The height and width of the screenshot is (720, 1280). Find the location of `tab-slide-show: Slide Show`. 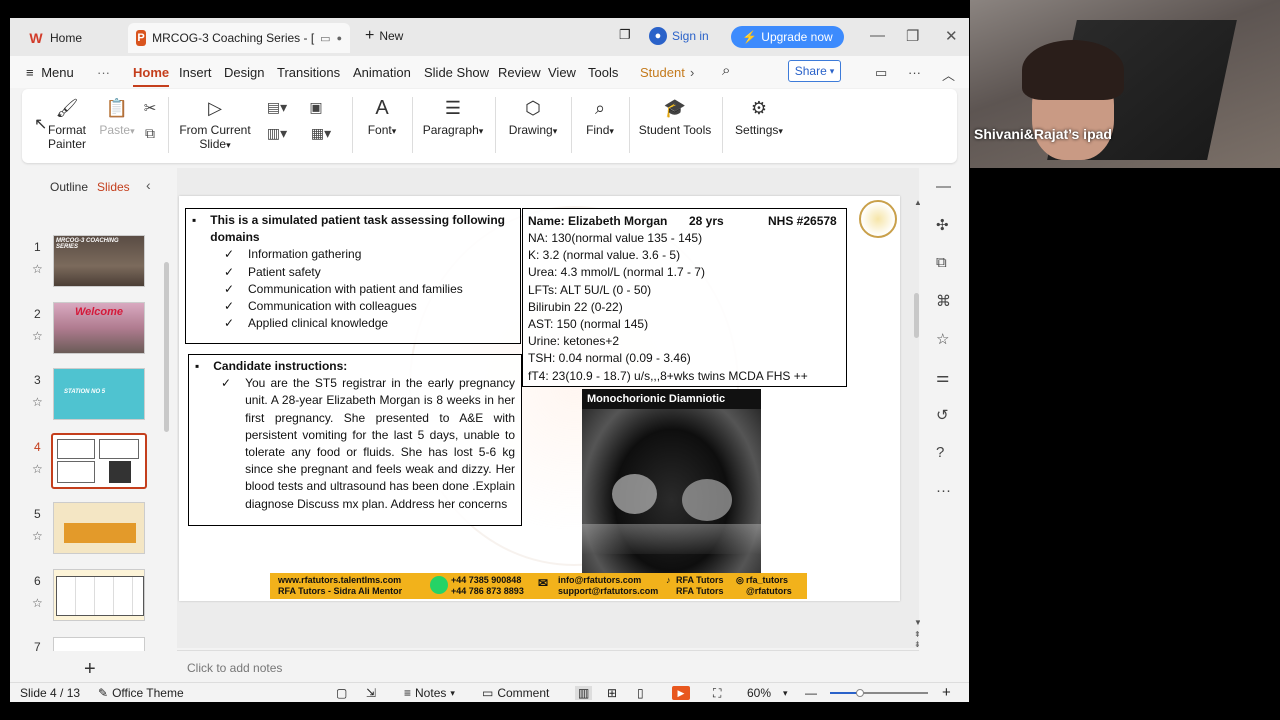

tab-slide-show: Slide Show is located at coordinates (456, 72).